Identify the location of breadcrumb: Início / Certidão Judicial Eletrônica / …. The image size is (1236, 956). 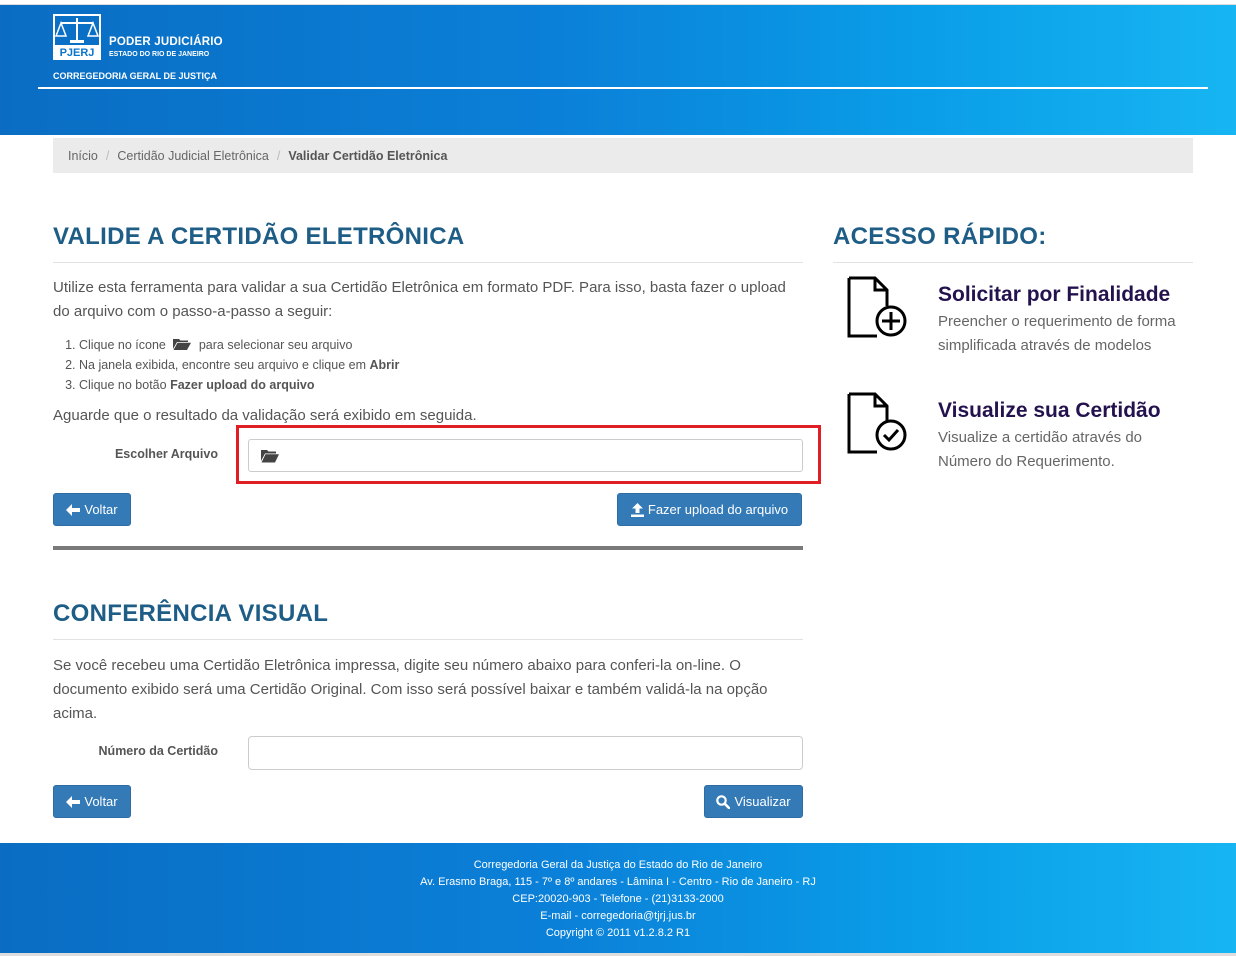
(623, 155).